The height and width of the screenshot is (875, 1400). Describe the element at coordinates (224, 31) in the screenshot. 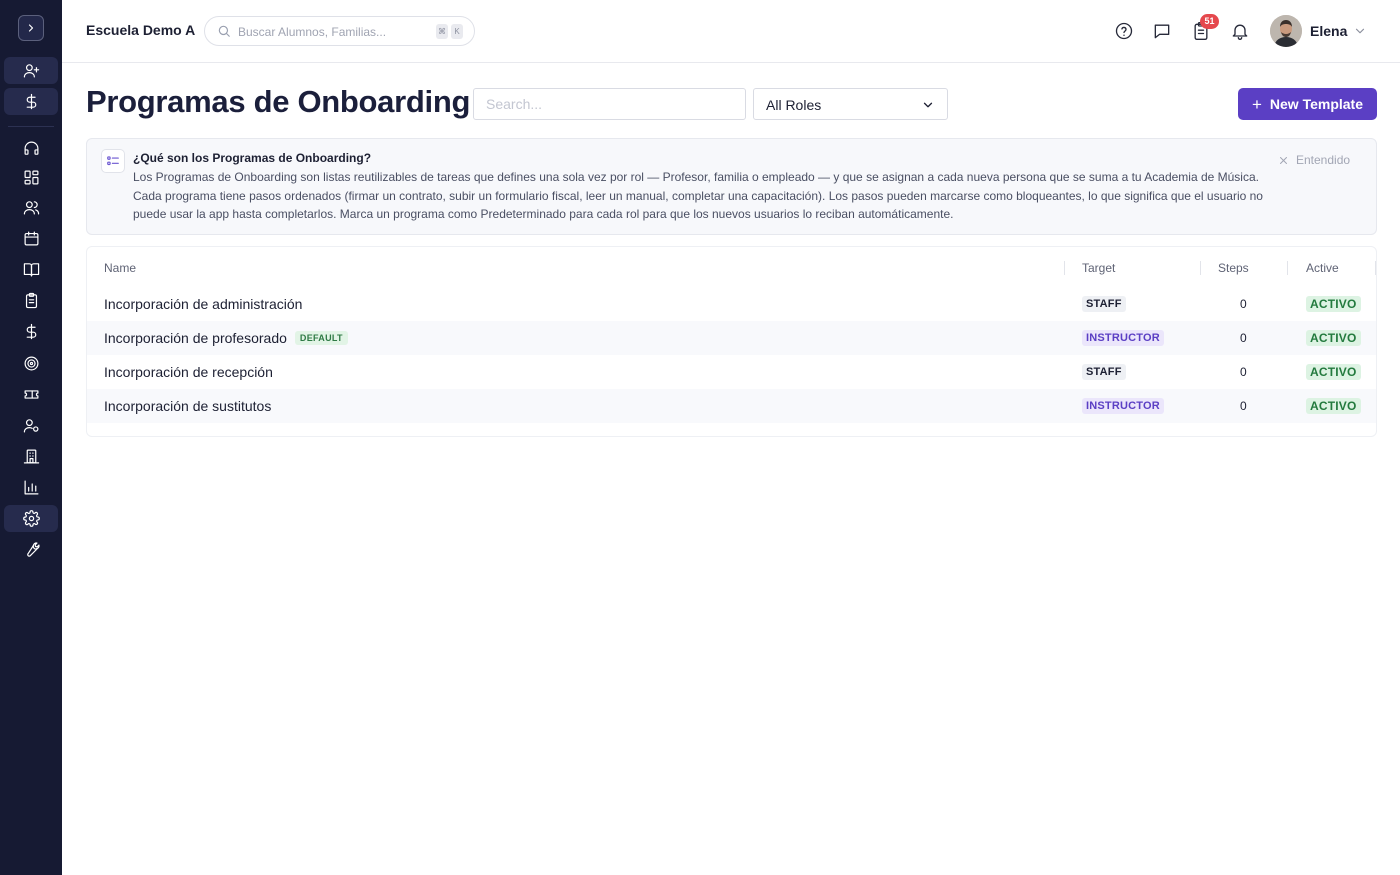

I see `search-icon` at that location.